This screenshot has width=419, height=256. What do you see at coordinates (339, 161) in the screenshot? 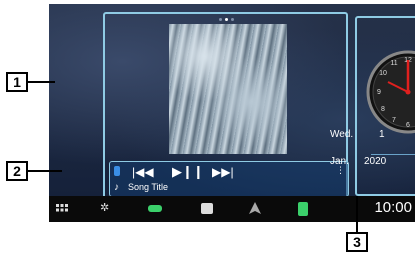
I see `clock-month: Jan.` at bounding box center [339, 161].